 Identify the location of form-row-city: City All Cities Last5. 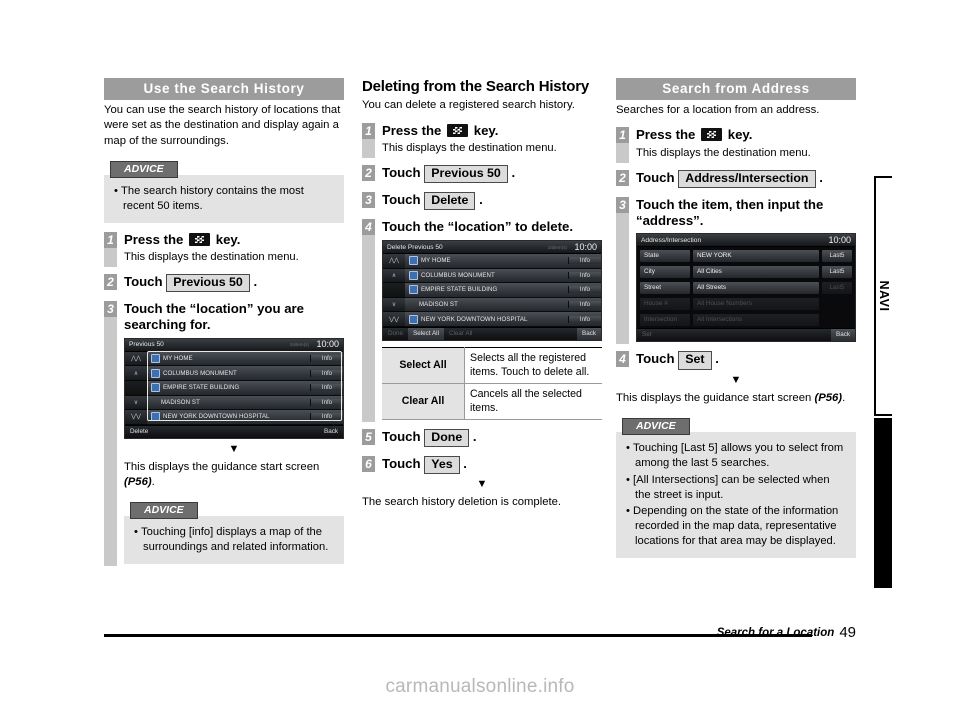
(746, 272).